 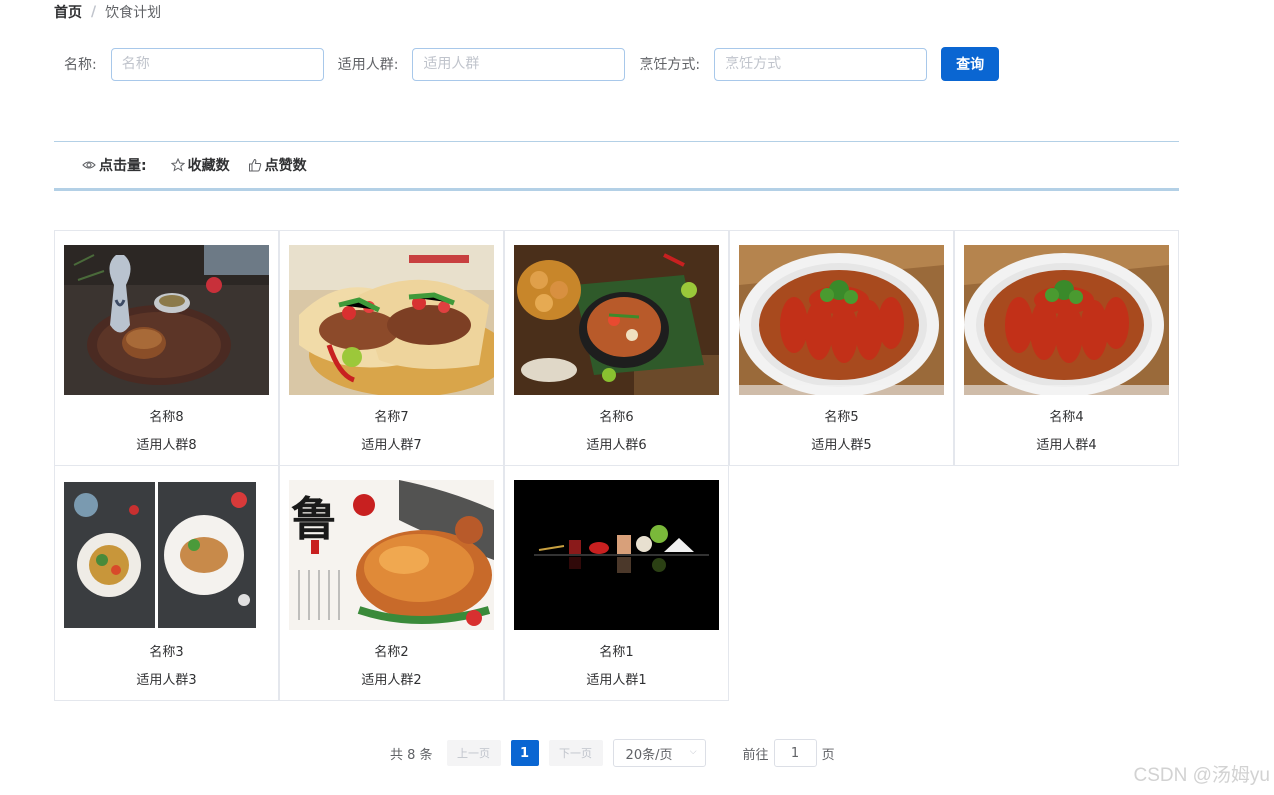 What do you see at coordinates (841, 417) in the screenshot?
I see `recipe-name: 名称5` at bounding box center [841, 417].